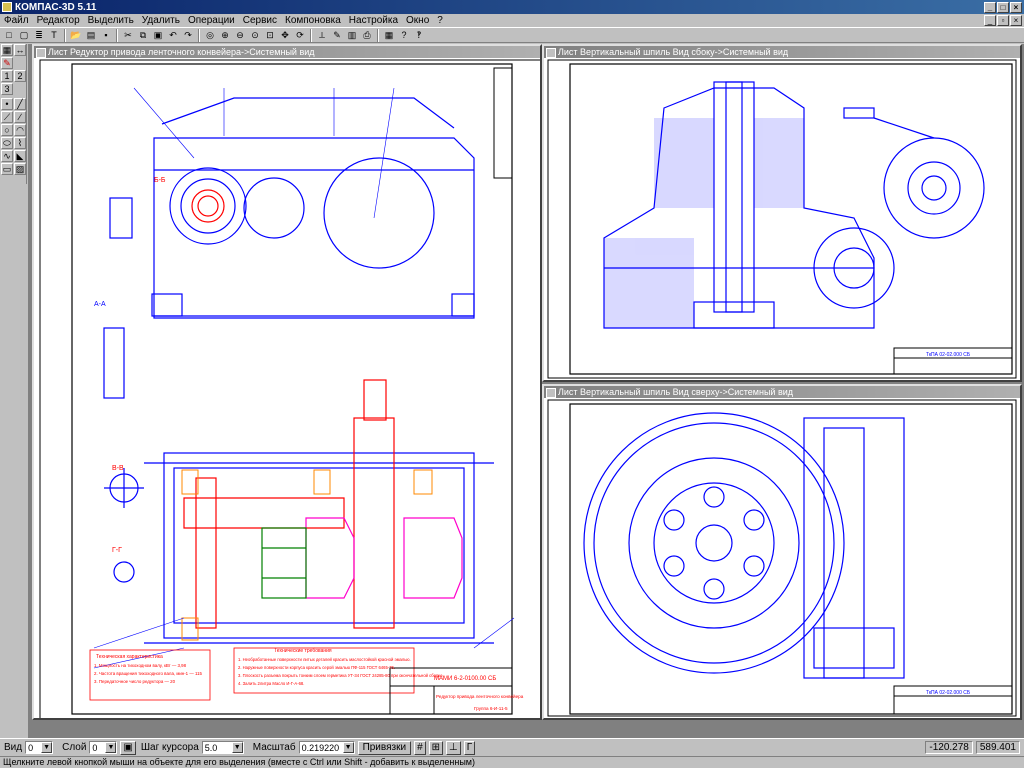  What do you see at coordinates (352, 35) in the screenshot?
I see `layers-icon: ▥` at bounding box center [352, 35].